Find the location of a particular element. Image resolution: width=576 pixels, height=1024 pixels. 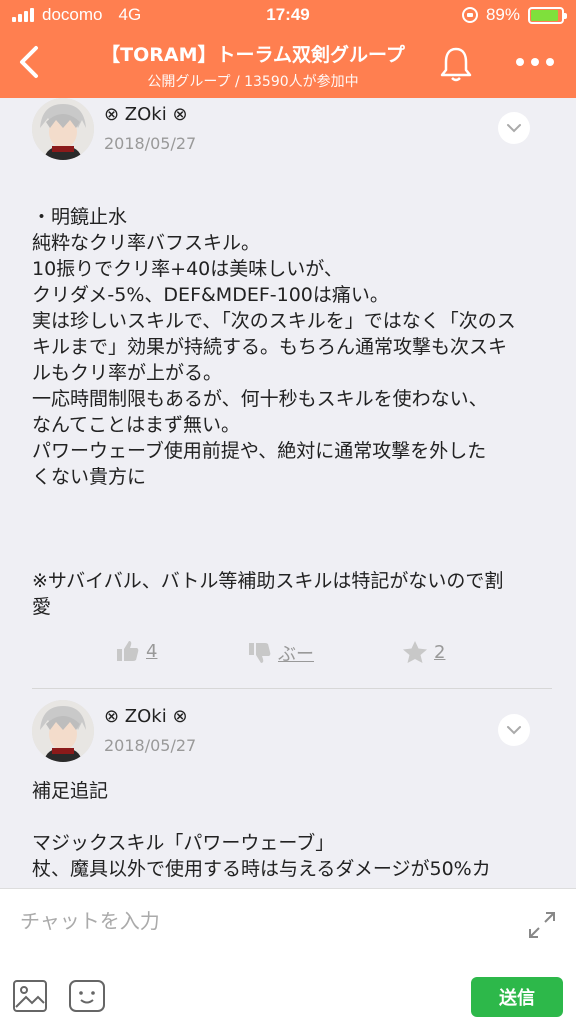

more-options-icon is located at coordinates (535, 62).